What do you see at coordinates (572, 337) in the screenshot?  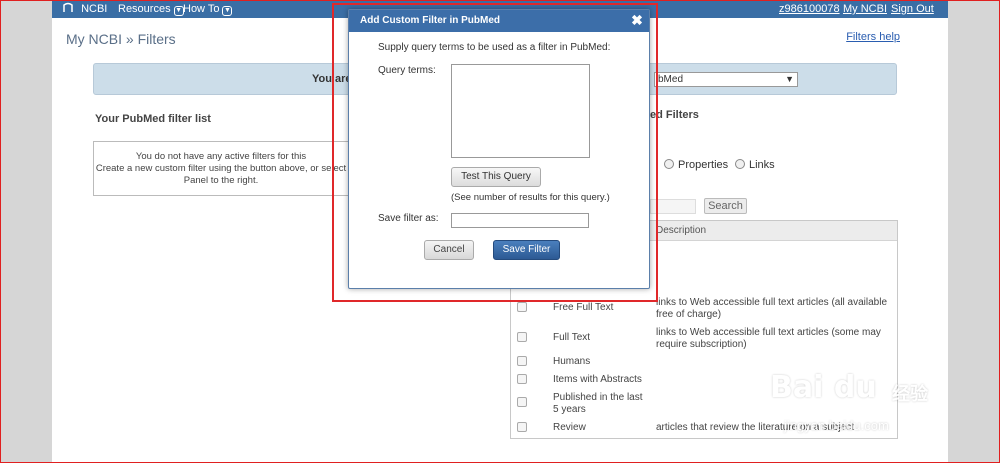 I see `row-name: Full Text` at bounding box center [572, 337].